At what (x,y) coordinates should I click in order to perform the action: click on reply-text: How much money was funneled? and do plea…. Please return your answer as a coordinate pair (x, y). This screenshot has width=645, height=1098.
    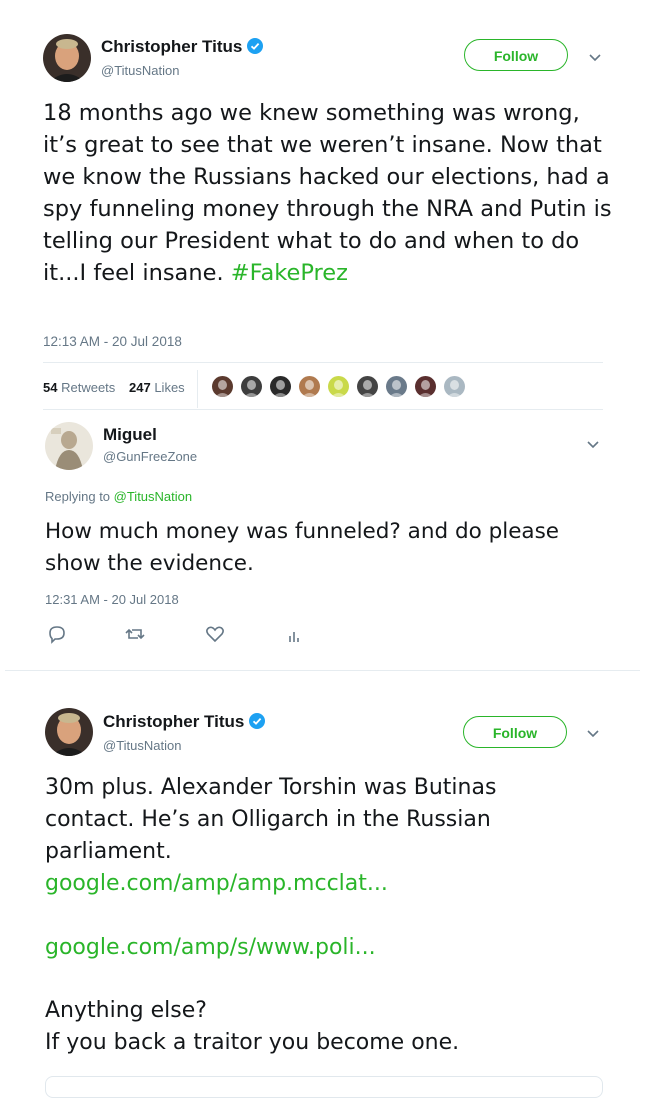
    Looking at the image, I should click on (302, 547).